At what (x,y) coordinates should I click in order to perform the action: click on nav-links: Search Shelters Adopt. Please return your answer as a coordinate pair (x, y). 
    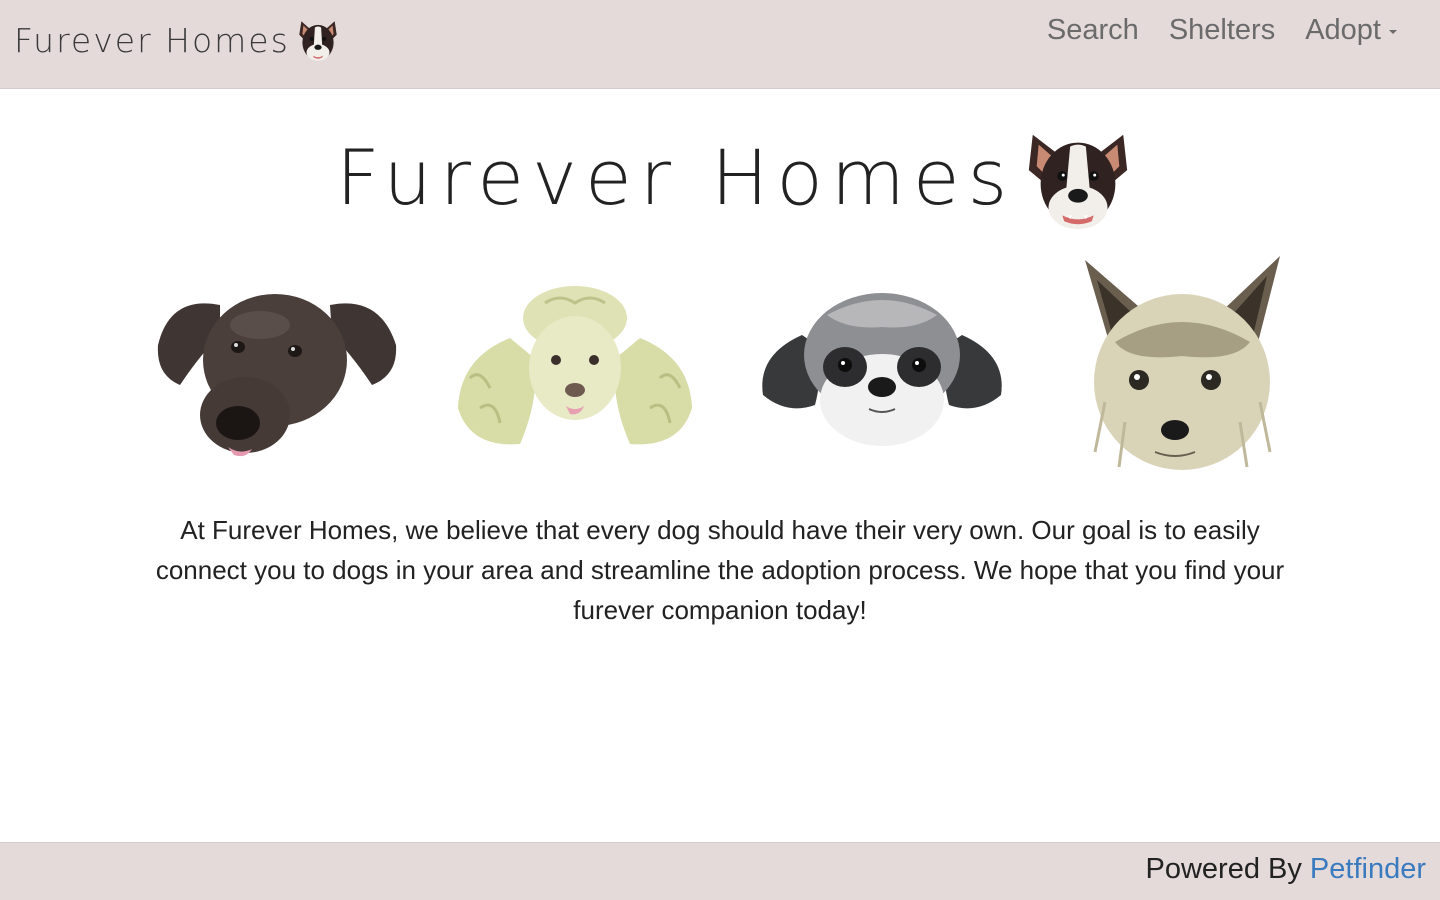
    Looking at the image, I should click on (1222, 30).